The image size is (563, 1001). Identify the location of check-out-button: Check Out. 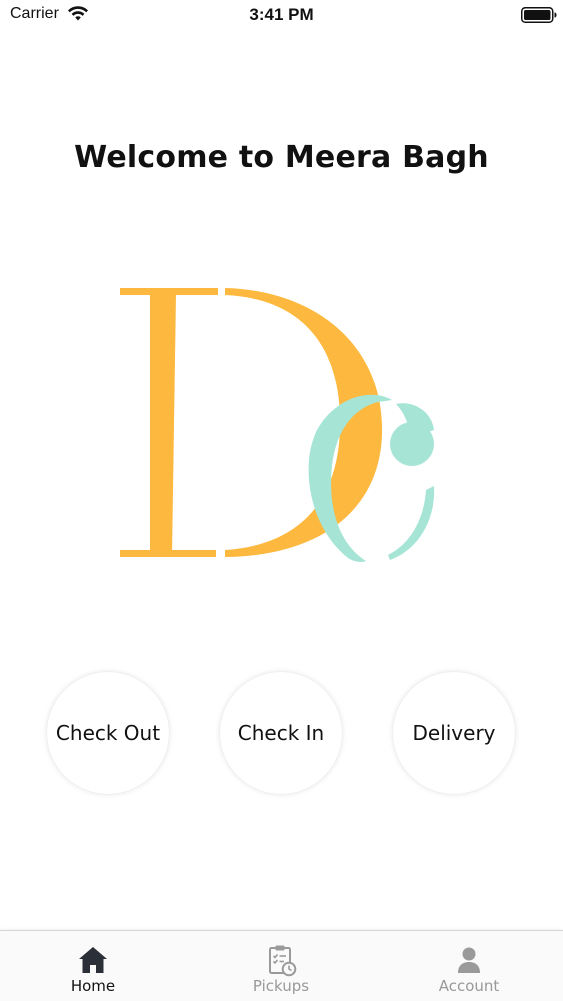
(108, 733).